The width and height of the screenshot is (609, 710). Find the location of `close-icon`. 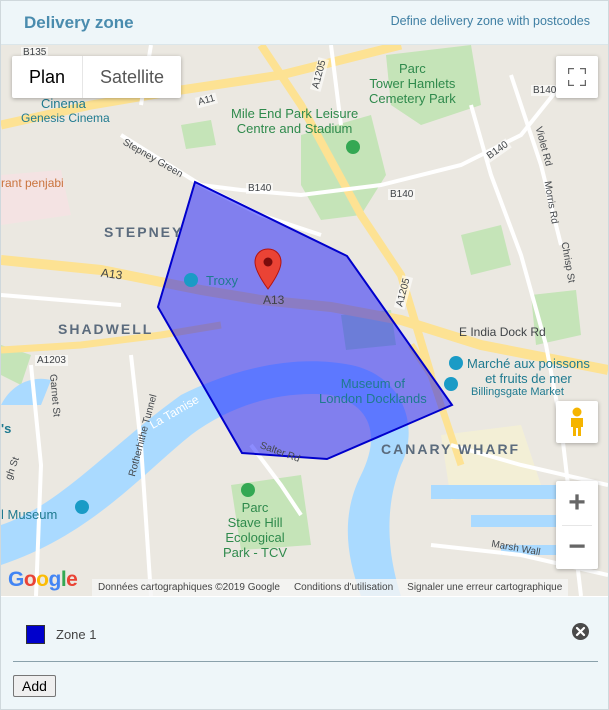

close-icon is located at coordinates (580, 631).